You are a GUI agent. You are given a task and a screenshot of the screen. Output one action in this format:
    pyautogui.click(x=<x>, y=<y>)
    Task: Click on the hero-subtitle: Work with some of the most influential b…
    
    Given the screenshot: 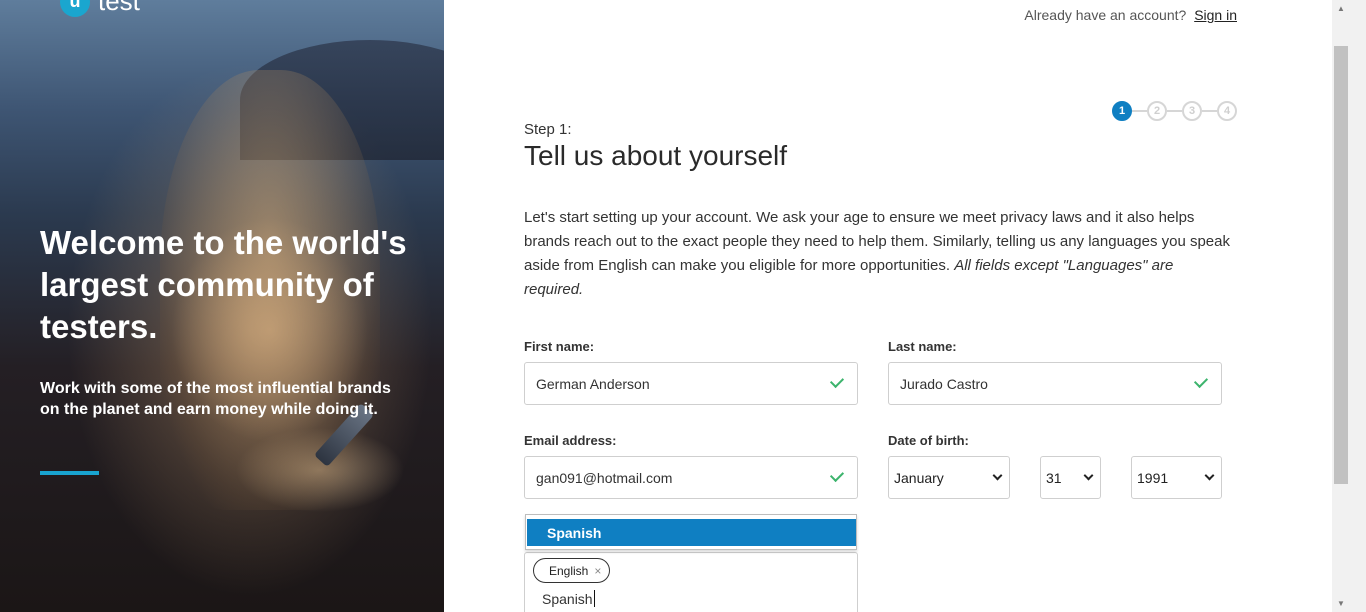 What is the action you would take?
    pyautogui.click(x=215, y=399)
    